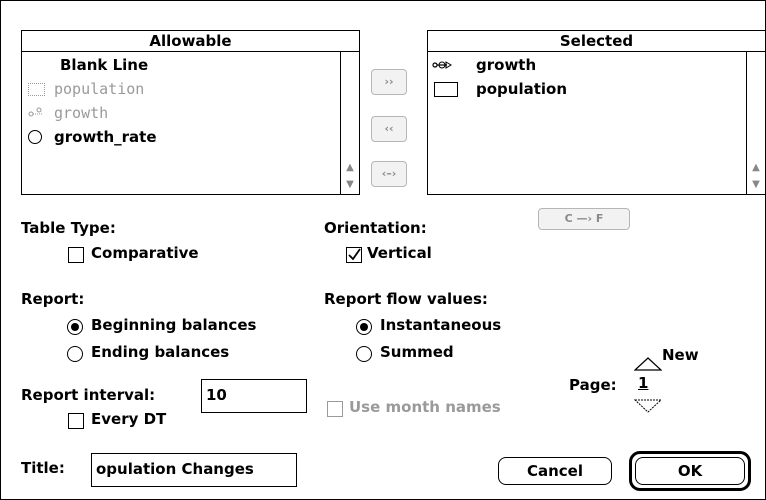 Image resolution: width=766 pixels, height=500 pixels. What do you see at coordinates (364, 354) in the screenshot?
I see `summed-radio` at bounding box center [364, 354].